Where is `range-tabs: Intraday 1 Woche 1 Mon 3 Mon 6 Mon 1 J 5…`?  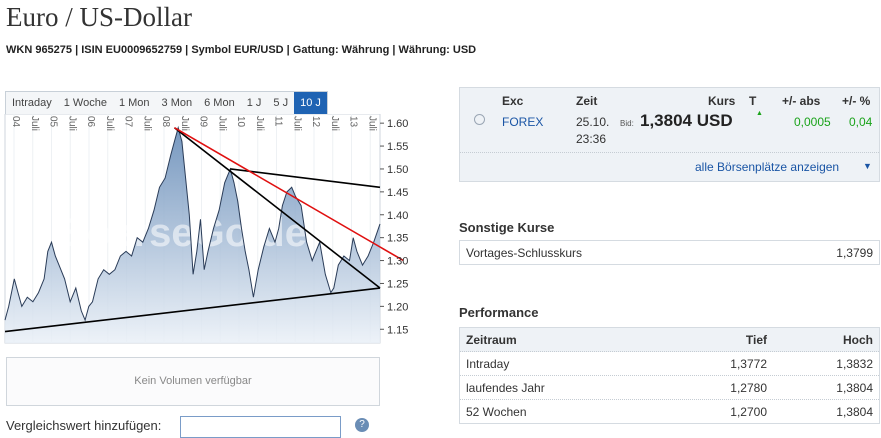
range-tabs: Intraday 1 Woche 1 Mon 3 Mon 6 Mon 1 J 5… is located at coordinates (166, 103).